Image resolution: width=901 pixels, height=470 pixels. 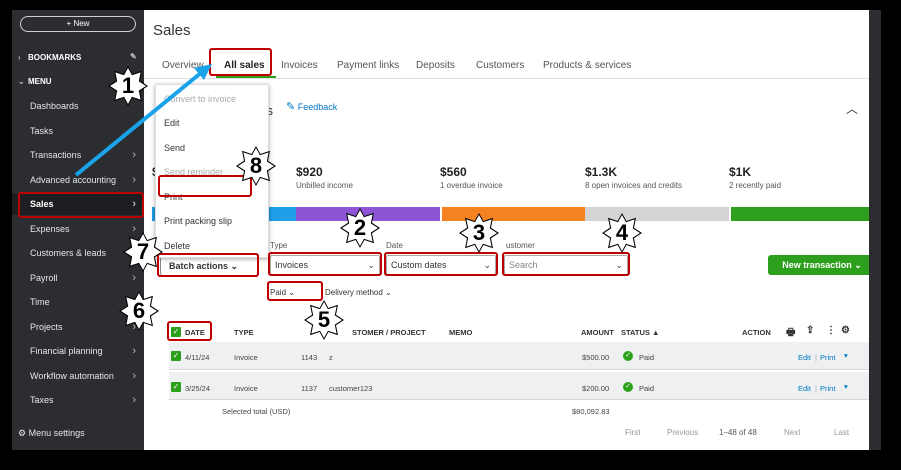 What do you see at coordinates (143, 252) in the screenshot?
I see `badge-7: 7` at bounding box center [143, 252].